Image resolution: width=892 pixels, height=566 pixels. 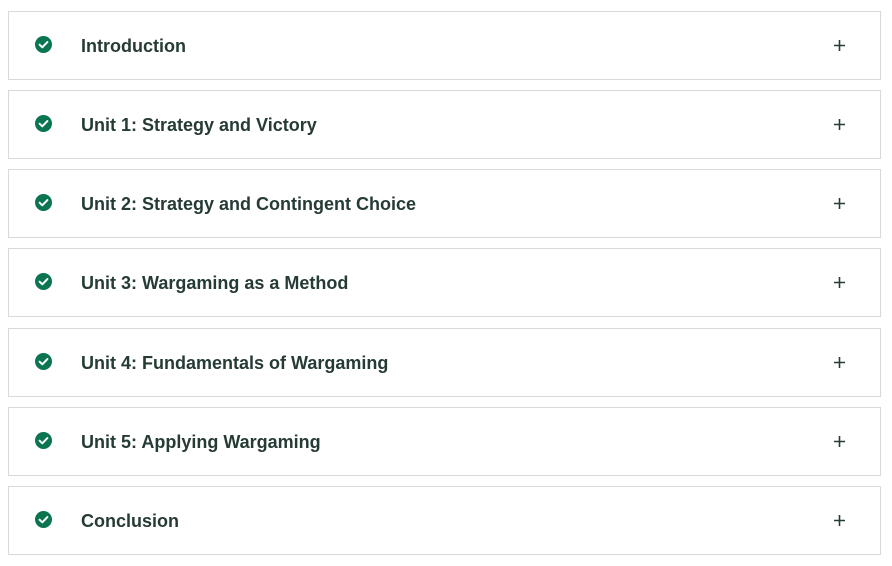 I want to click on accordion-item-unit-5: Unit 5: Applying Wargaming, so click(x=444, y=441).